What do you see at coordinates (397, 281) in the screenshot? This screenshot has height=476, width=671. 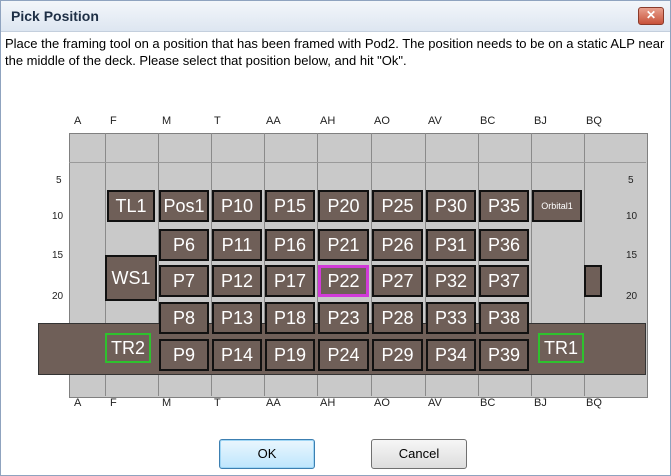 I see `position-P27: P27` at bounding box center [397, 281].